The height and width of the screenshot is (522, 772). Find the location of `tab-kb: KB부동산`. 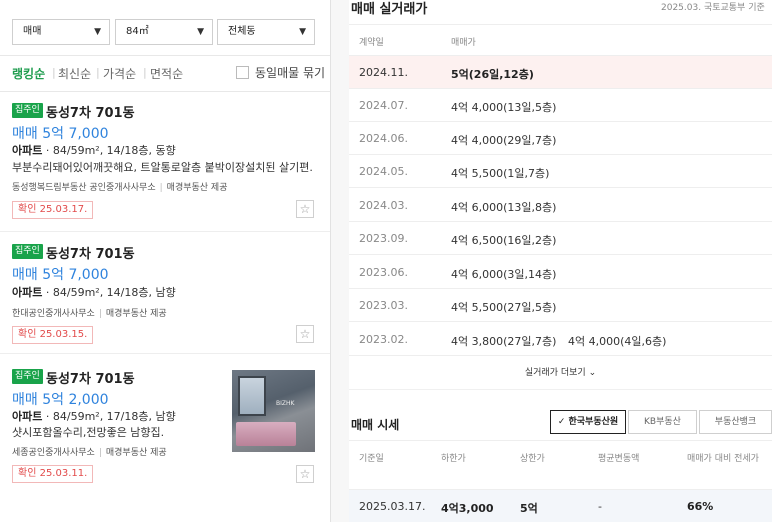

tab-kb: KB부동산 is located at coordinates (662, 422).